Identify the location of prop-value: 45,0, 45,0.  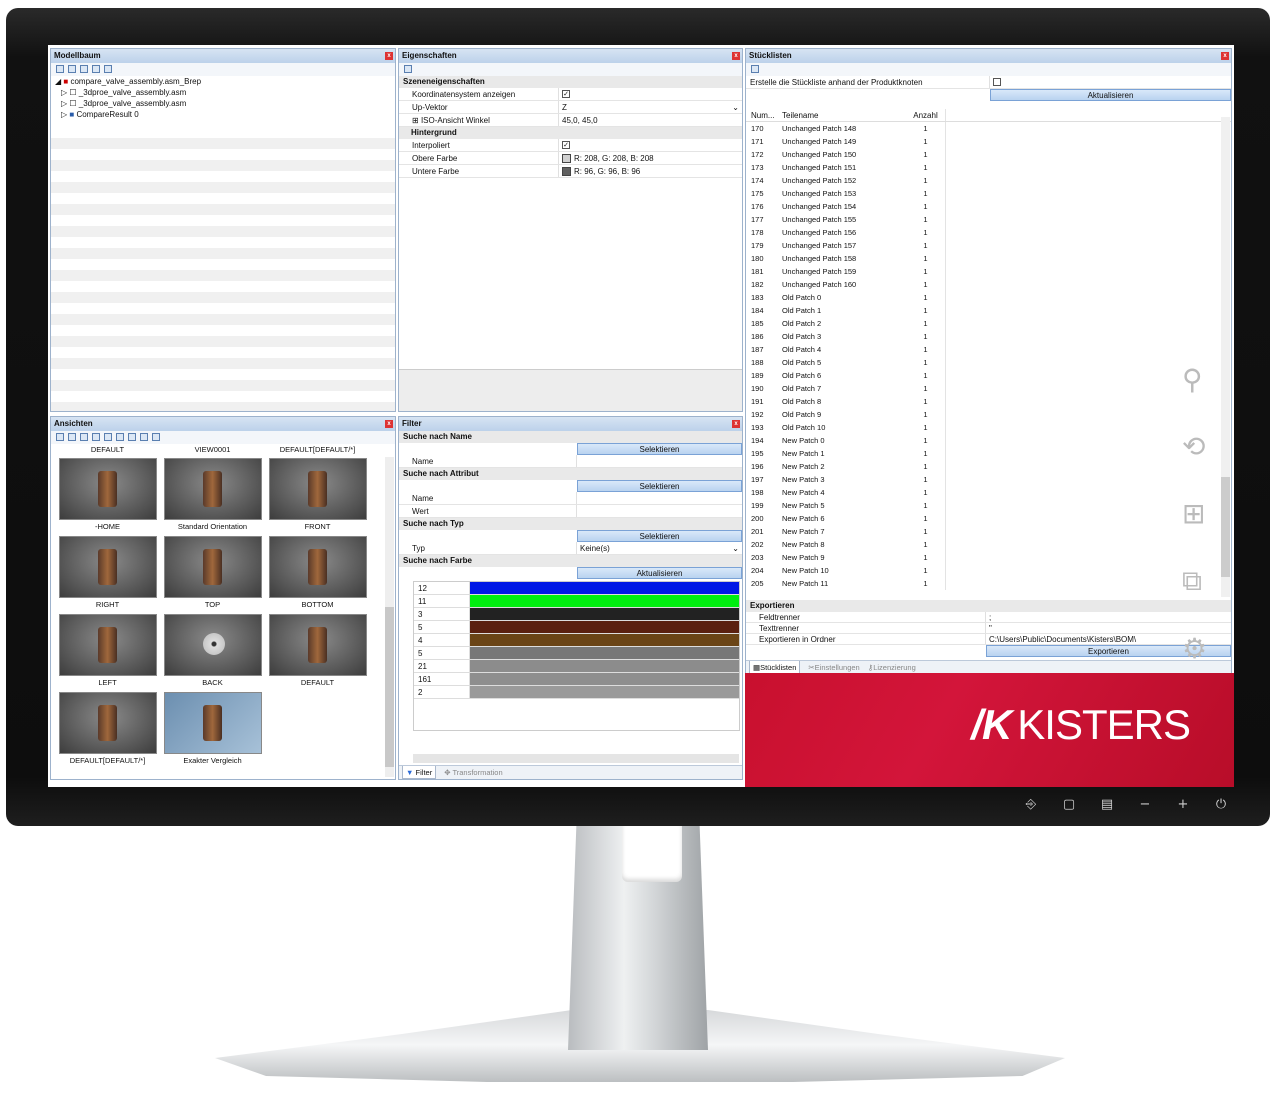
(650, 120).